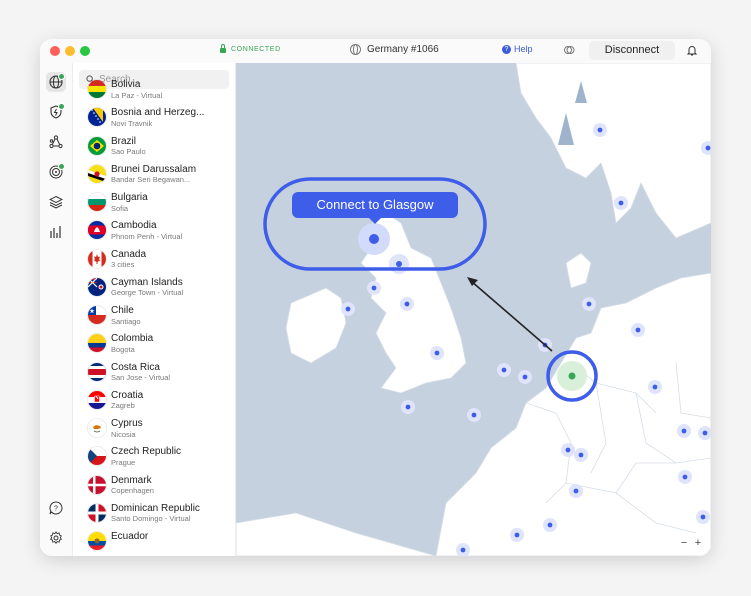 The image size is (751, 596). I want to click on help-chat-icon: ?, so click(56, 508).